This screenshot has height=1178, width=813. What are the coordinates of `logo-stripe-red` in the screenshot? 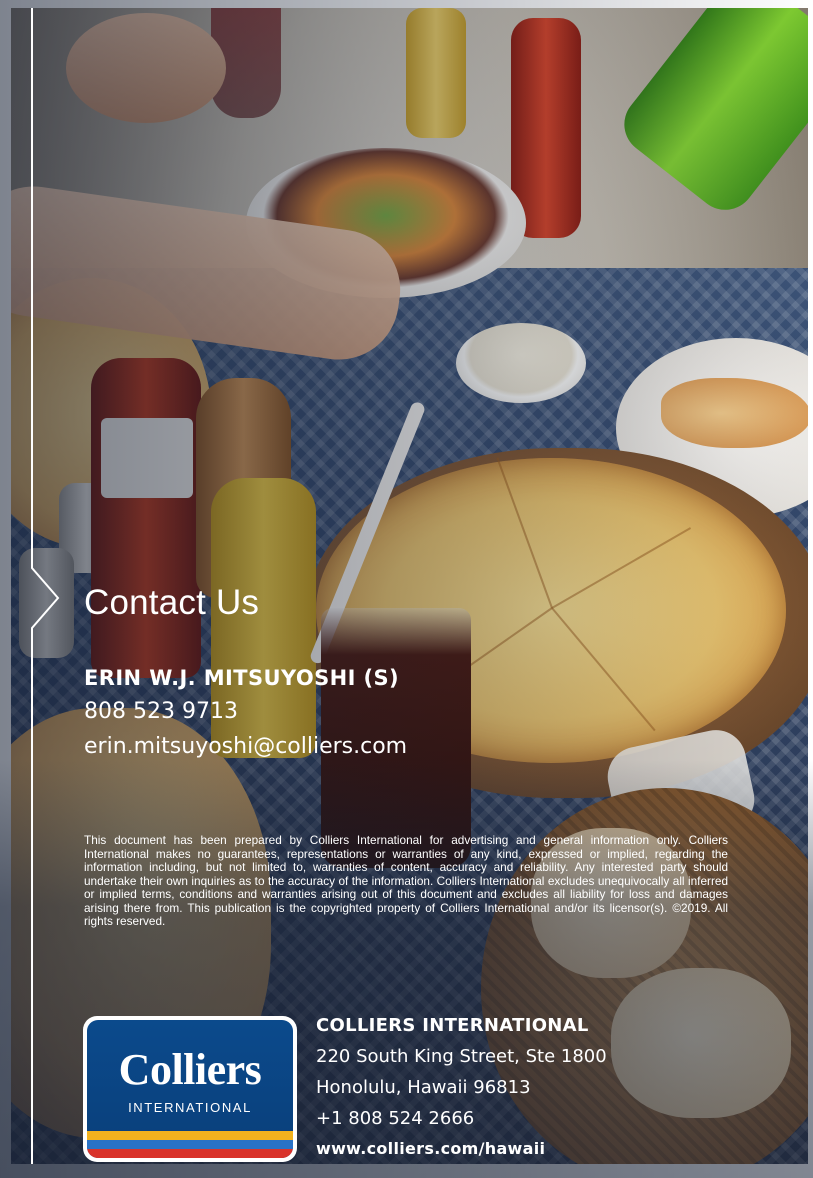 It's located at (190, 1153).